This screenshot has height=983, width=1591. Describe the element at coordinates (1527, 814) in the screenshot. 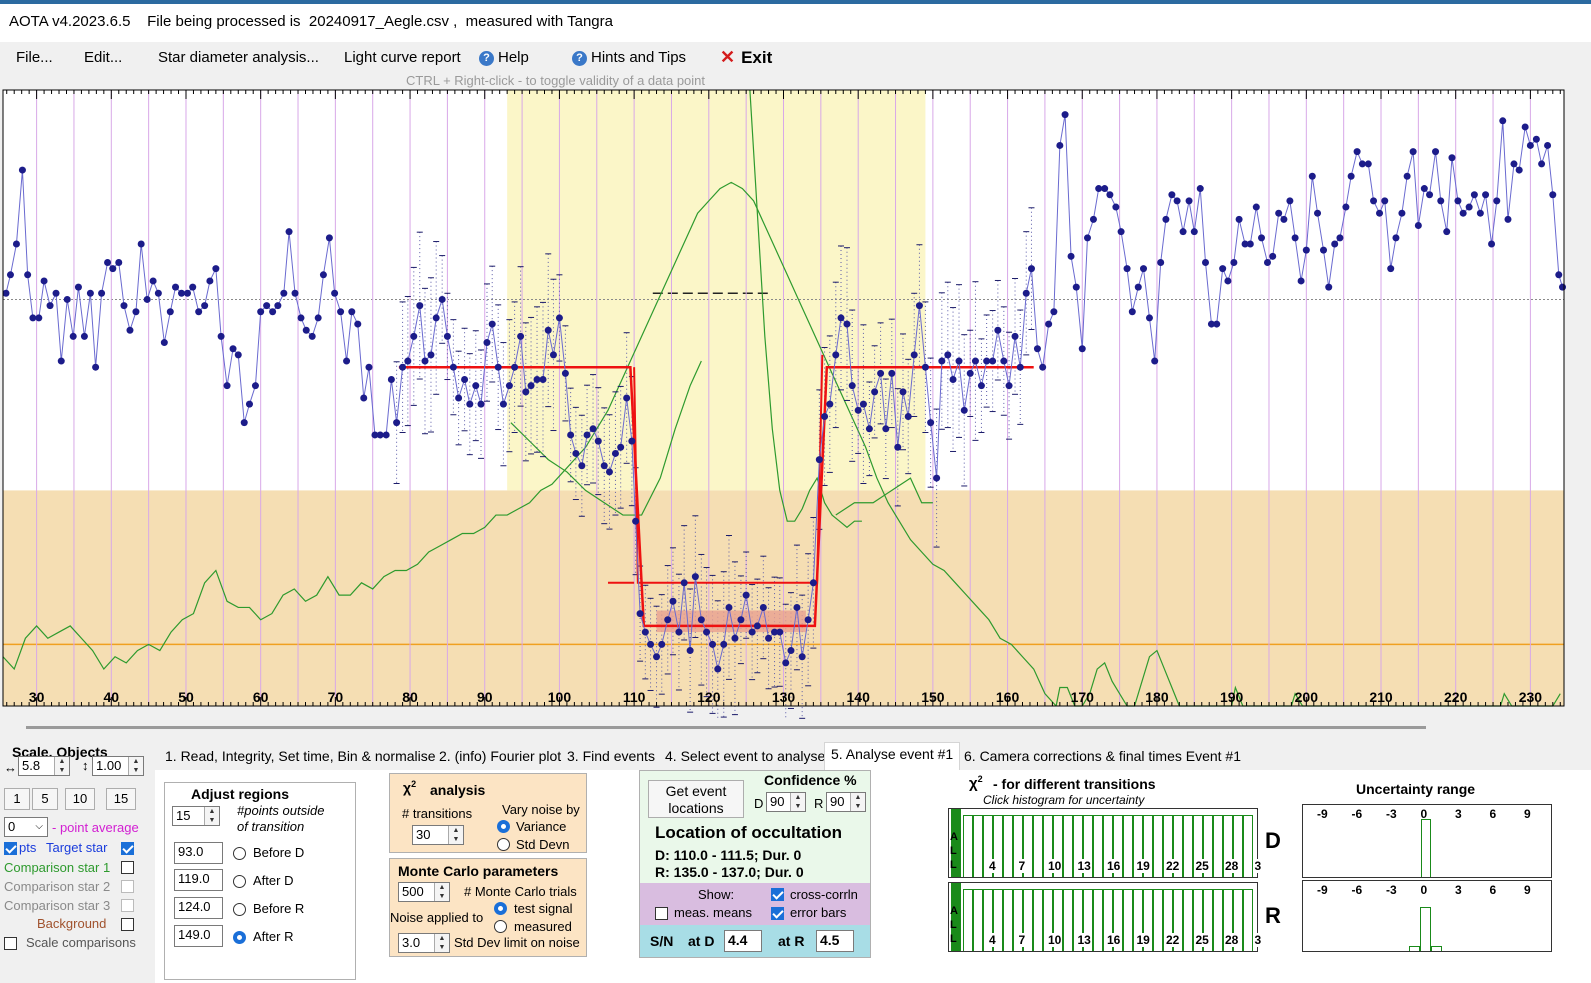

I see `uncertainty-d-tick: 9` at that location.